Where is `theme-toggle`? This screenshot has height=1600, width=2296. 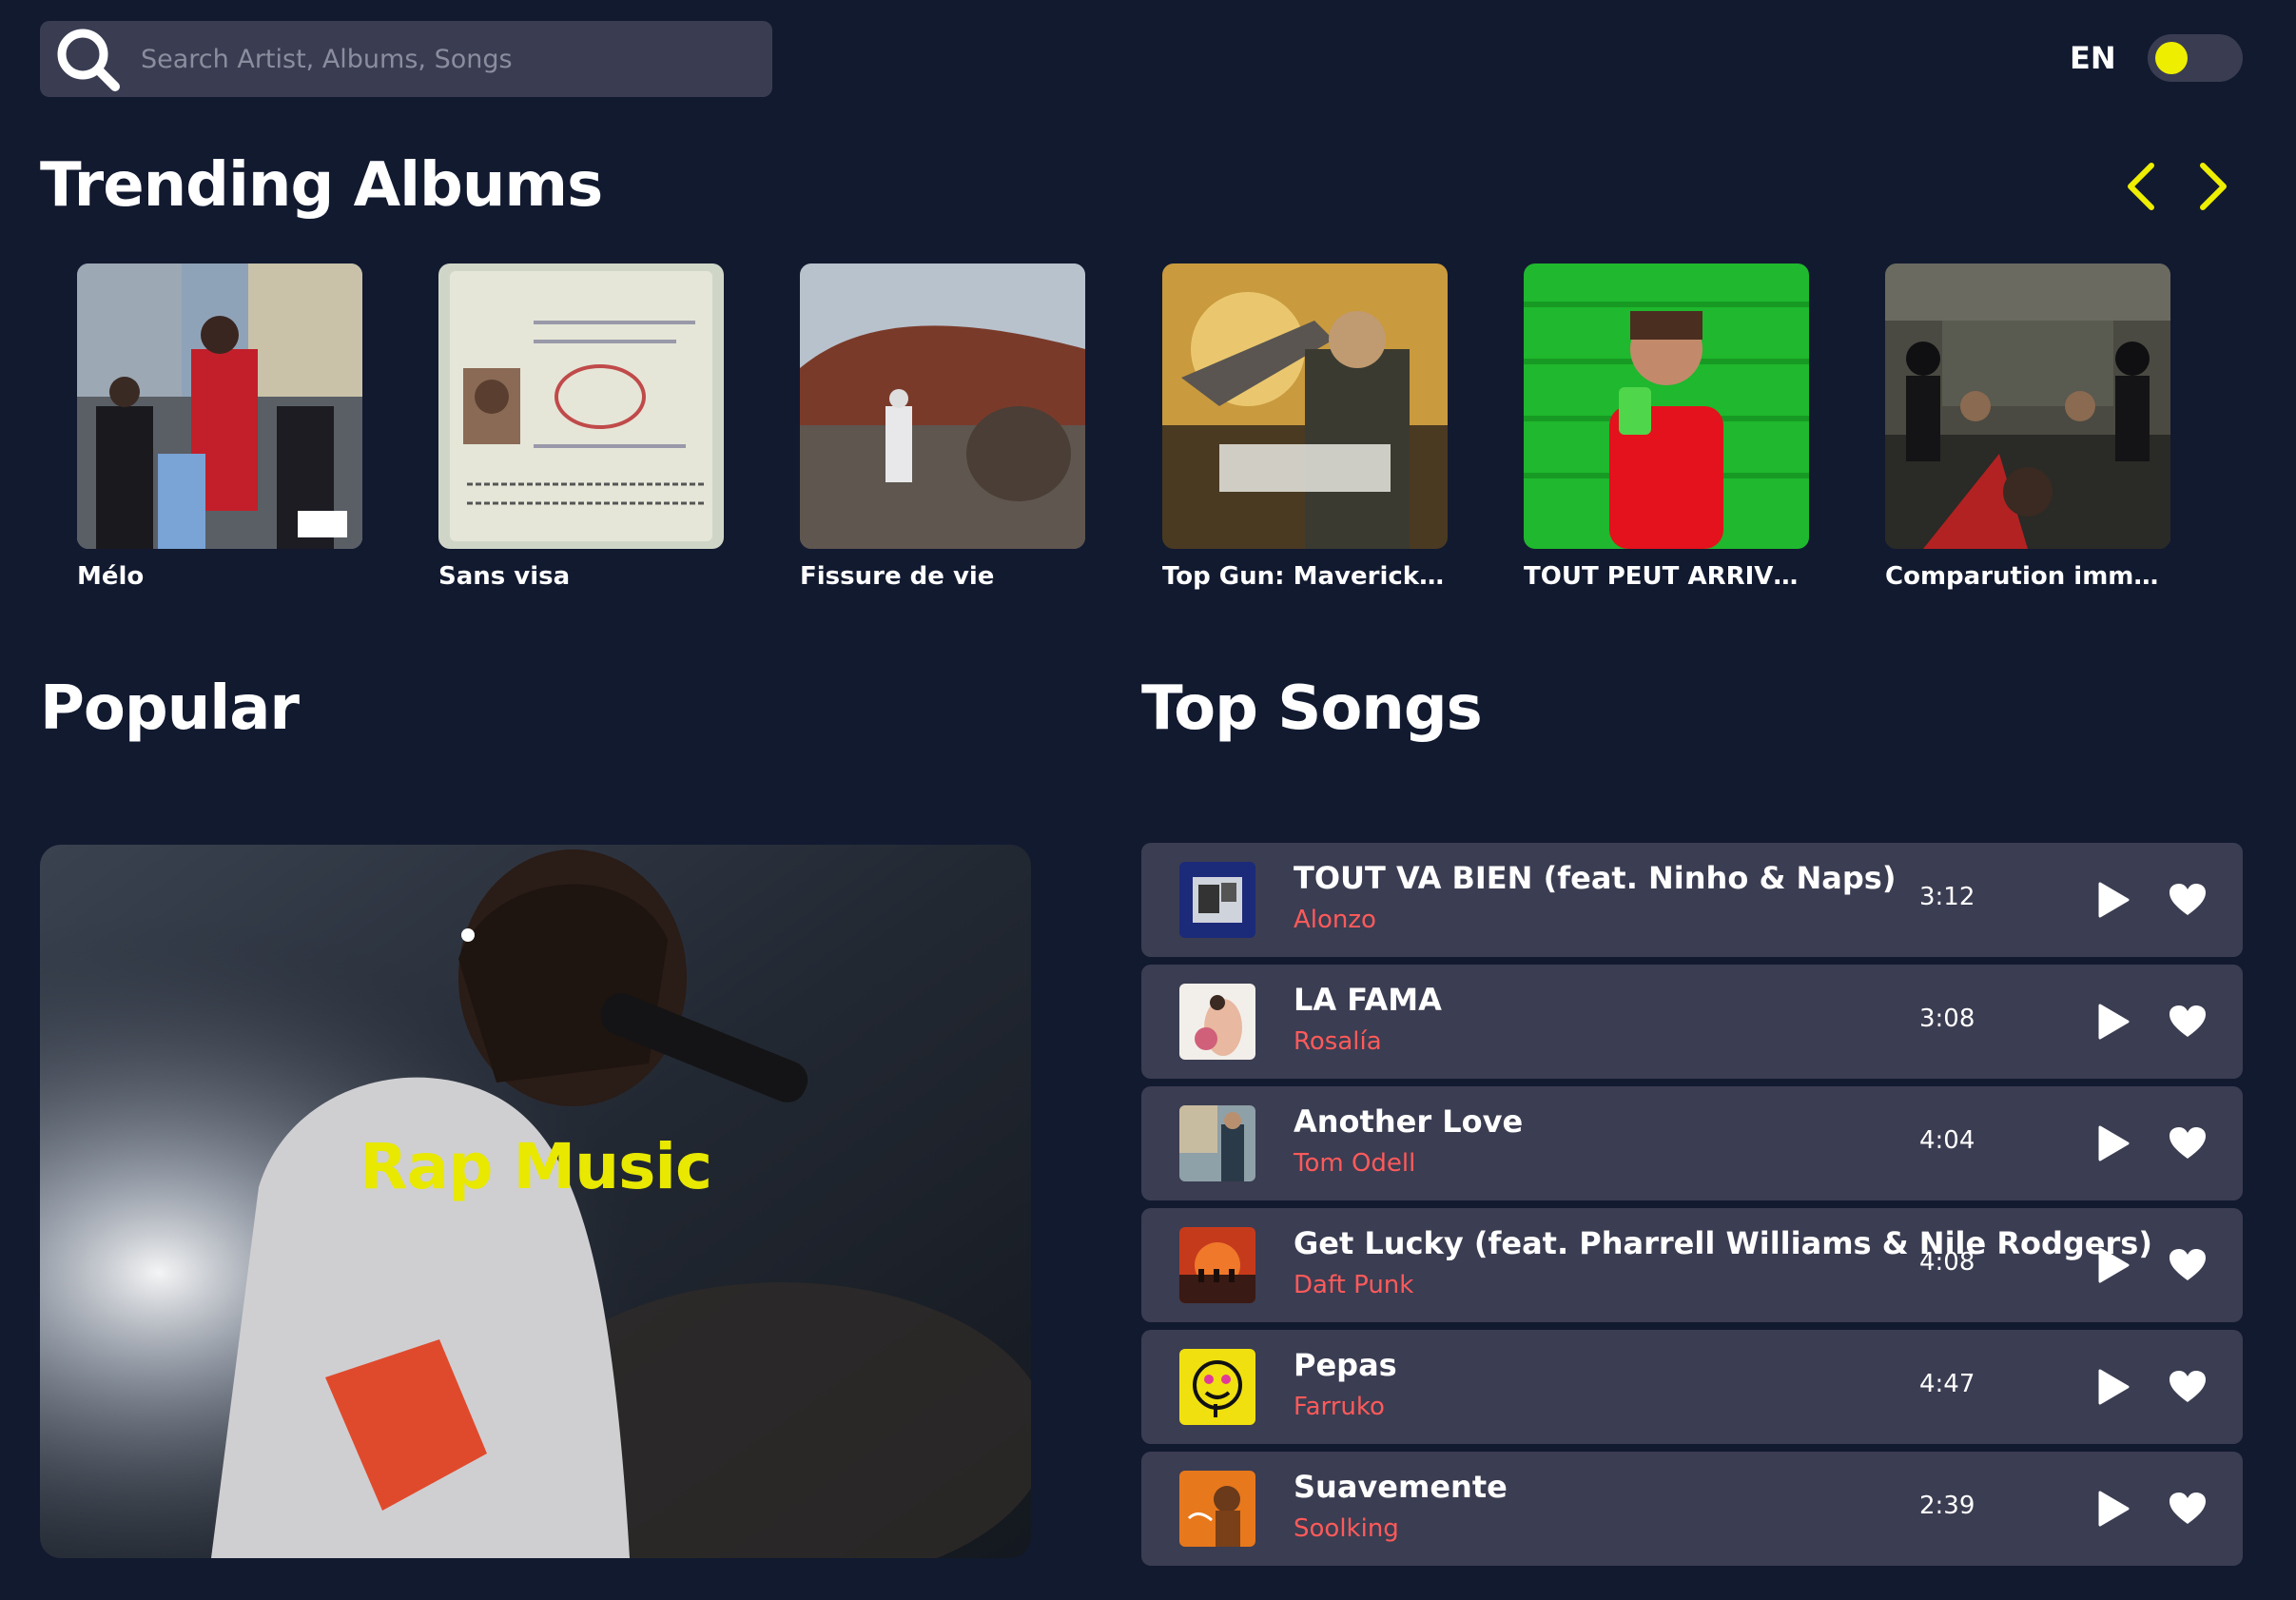
theme-toggle is located at coordinates (2196, 58).